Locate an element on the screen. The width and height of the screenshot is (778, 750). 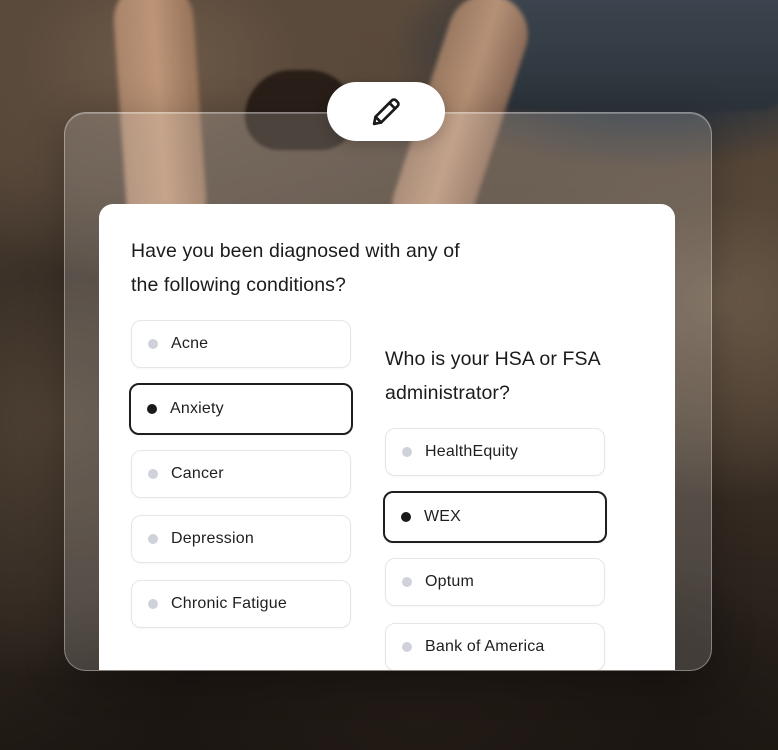
option-label: WEX is located at coordinates (443, 516).